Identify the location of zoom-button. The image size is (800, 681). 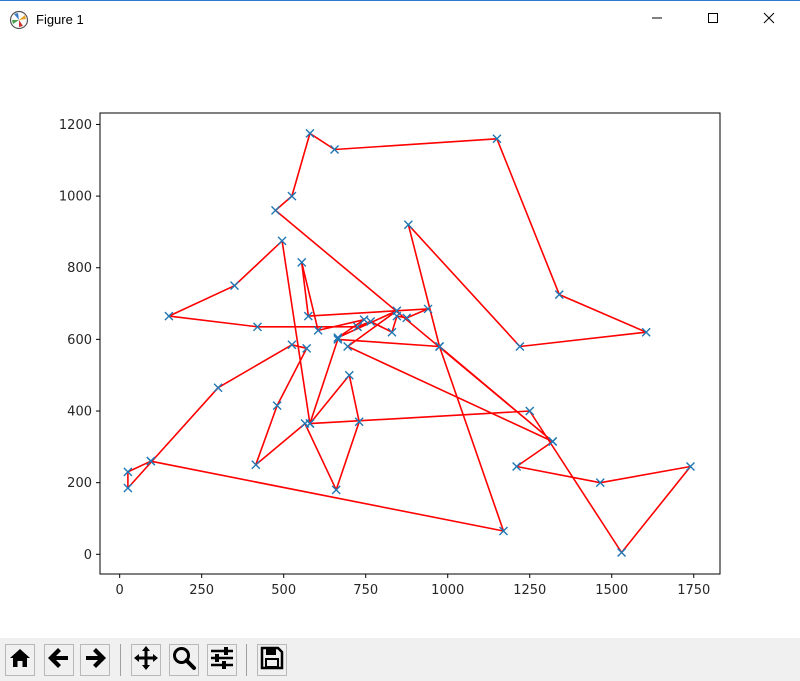
(184, 660).